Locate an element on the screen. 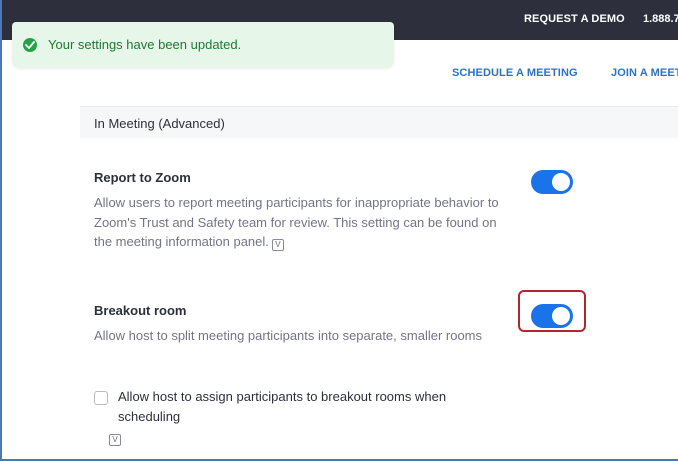 This screenshot has height=461, width=678. setting-title-breakout-room: Breakout room is located at coordinates (140, 310).